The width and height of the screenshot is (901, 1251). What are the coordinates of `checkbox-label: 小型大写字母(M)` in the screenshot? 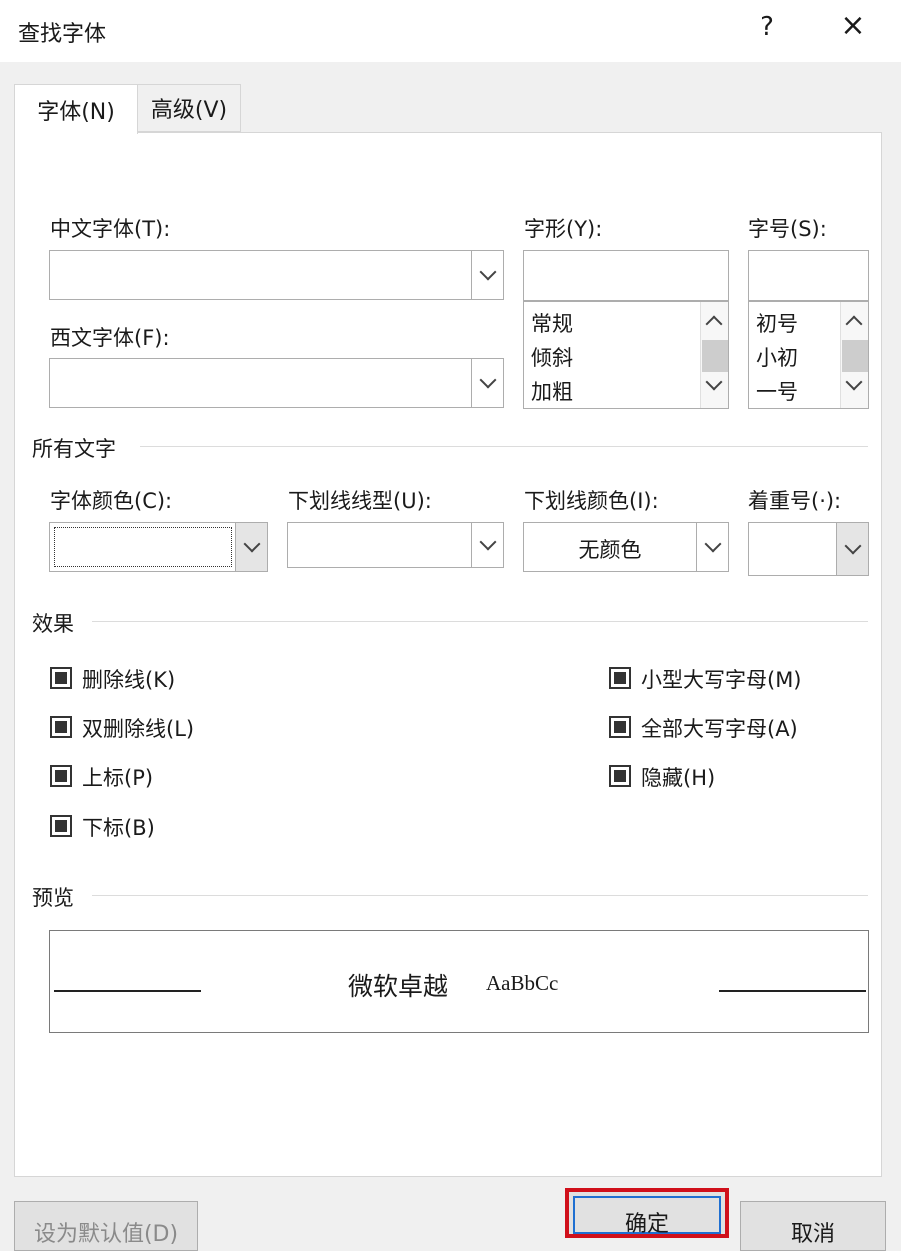 It's located at (721, 680).